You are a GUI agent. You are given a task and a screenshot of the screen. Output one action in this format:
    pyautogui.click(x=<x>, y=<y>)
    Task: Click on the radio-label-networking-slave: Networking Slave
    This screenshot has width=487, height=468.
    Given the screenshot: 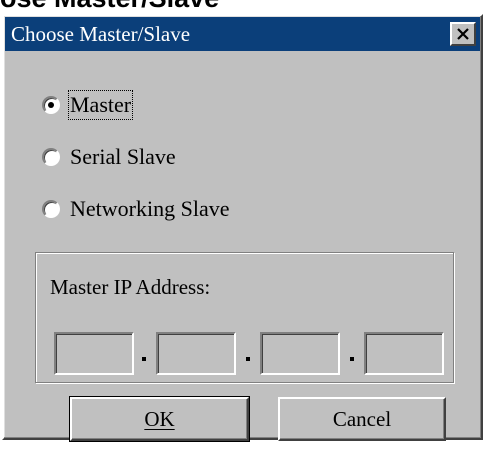 What is the action you would take?
    pyautogui.click(x=150, y=208)
    